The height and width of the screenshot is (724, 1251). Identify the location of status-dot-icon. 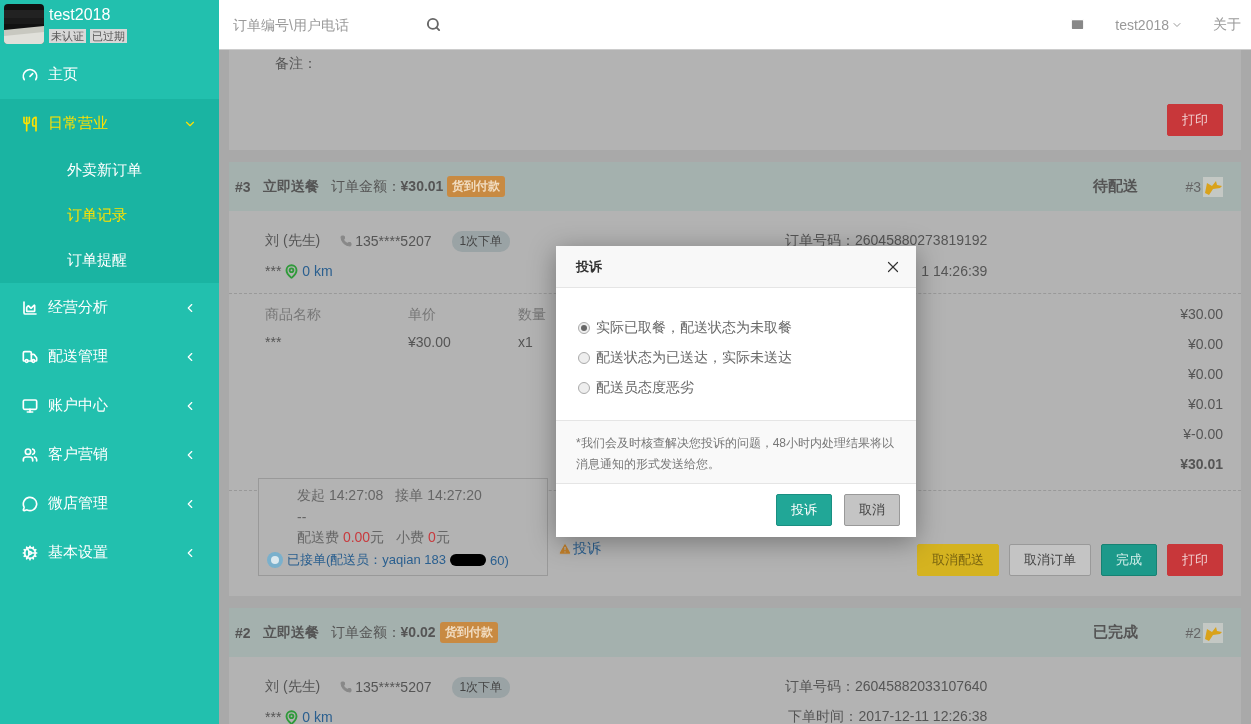
(275, 560).